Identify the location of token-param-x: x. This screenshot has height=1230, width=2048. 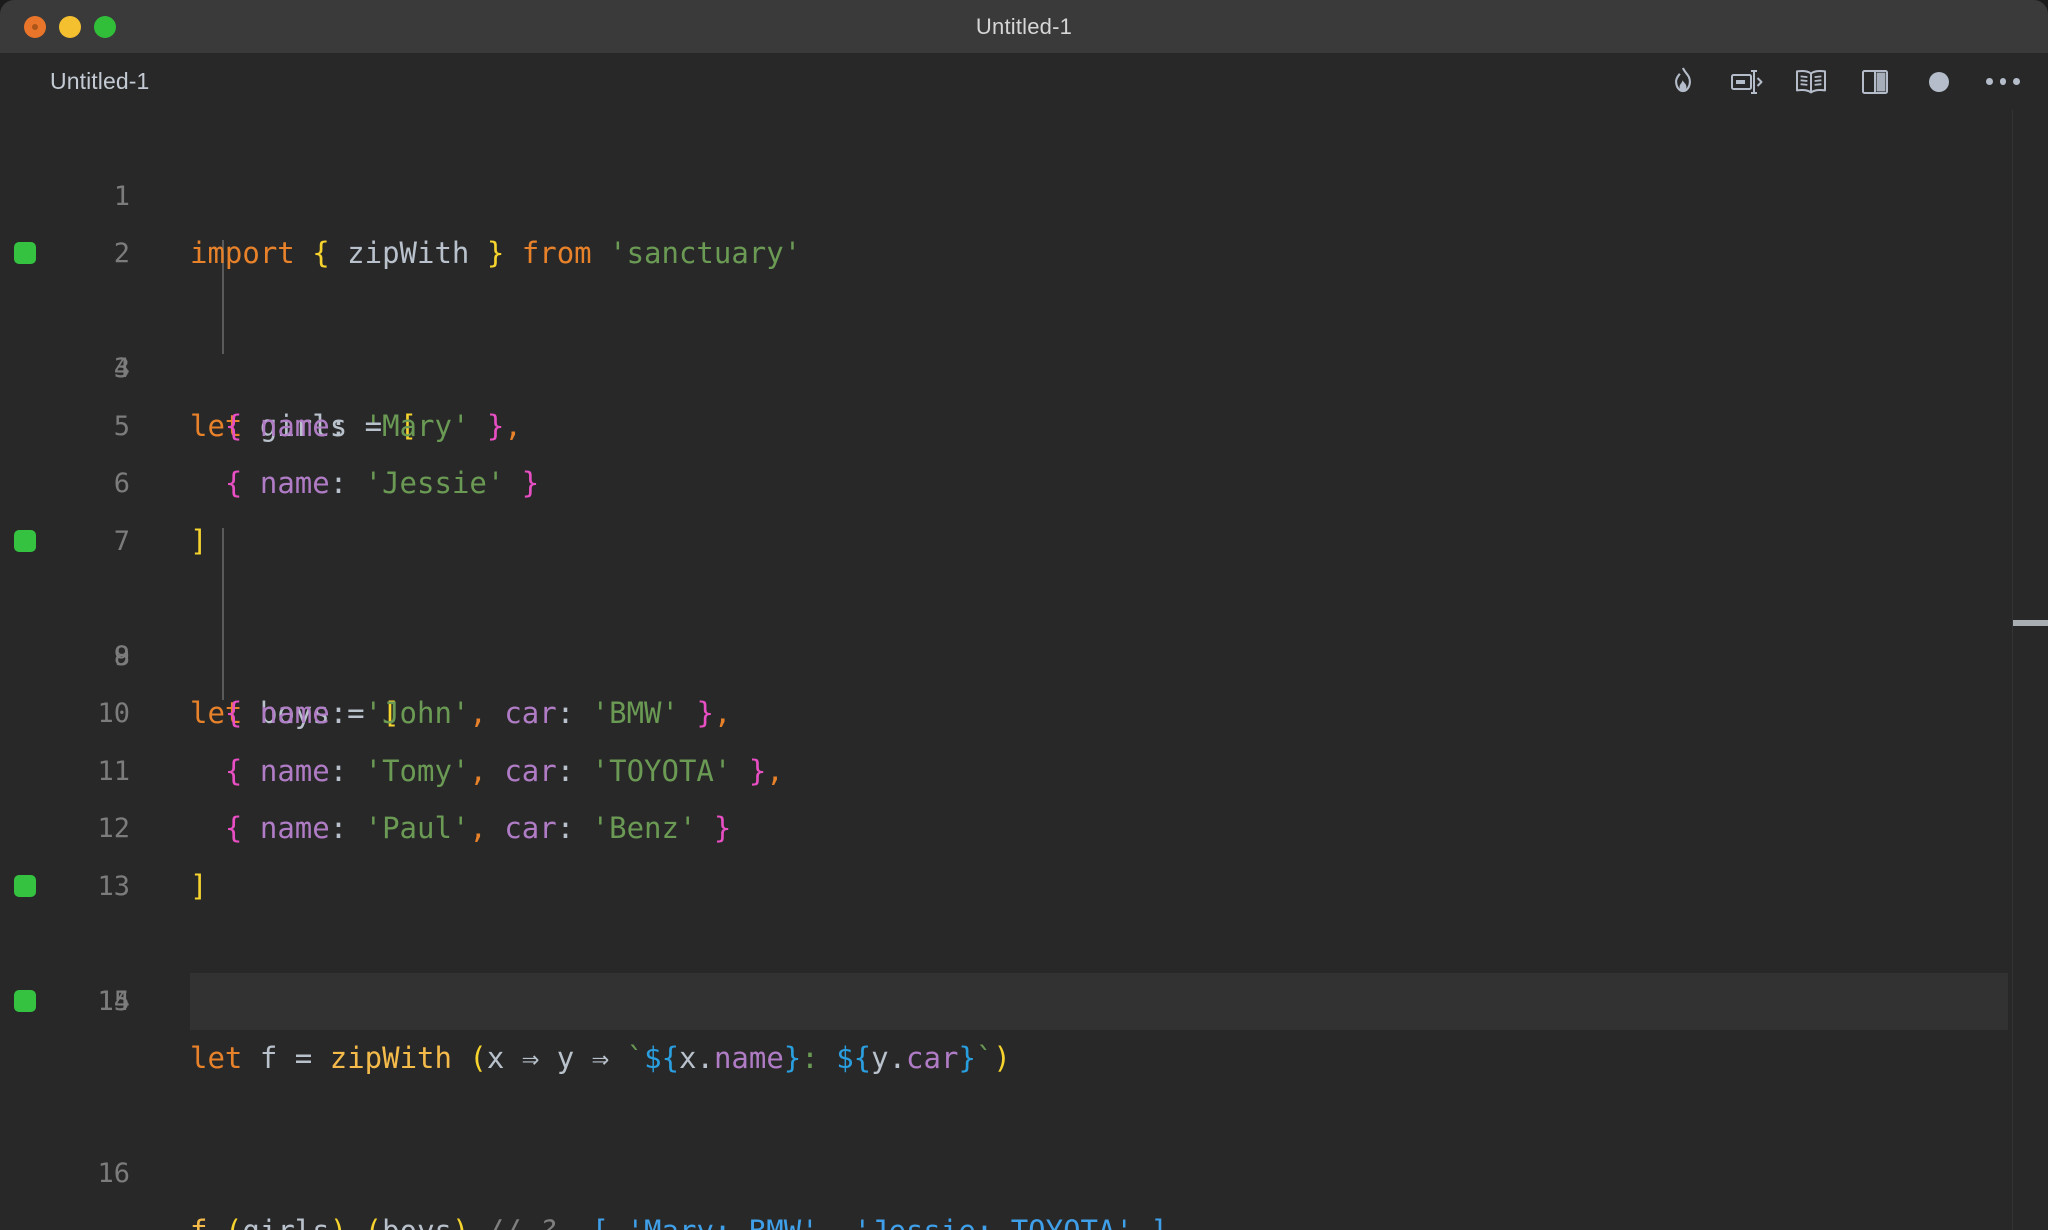
(495, 1058).